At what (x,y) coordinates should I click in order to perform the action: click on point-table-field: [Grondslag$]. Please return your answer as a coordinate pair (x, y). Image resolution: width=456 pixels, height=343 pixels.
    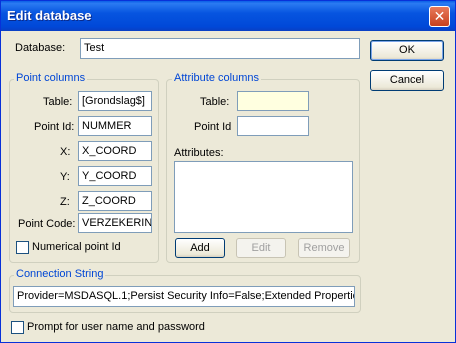
    Looking at the image, I should click on (115, 101).